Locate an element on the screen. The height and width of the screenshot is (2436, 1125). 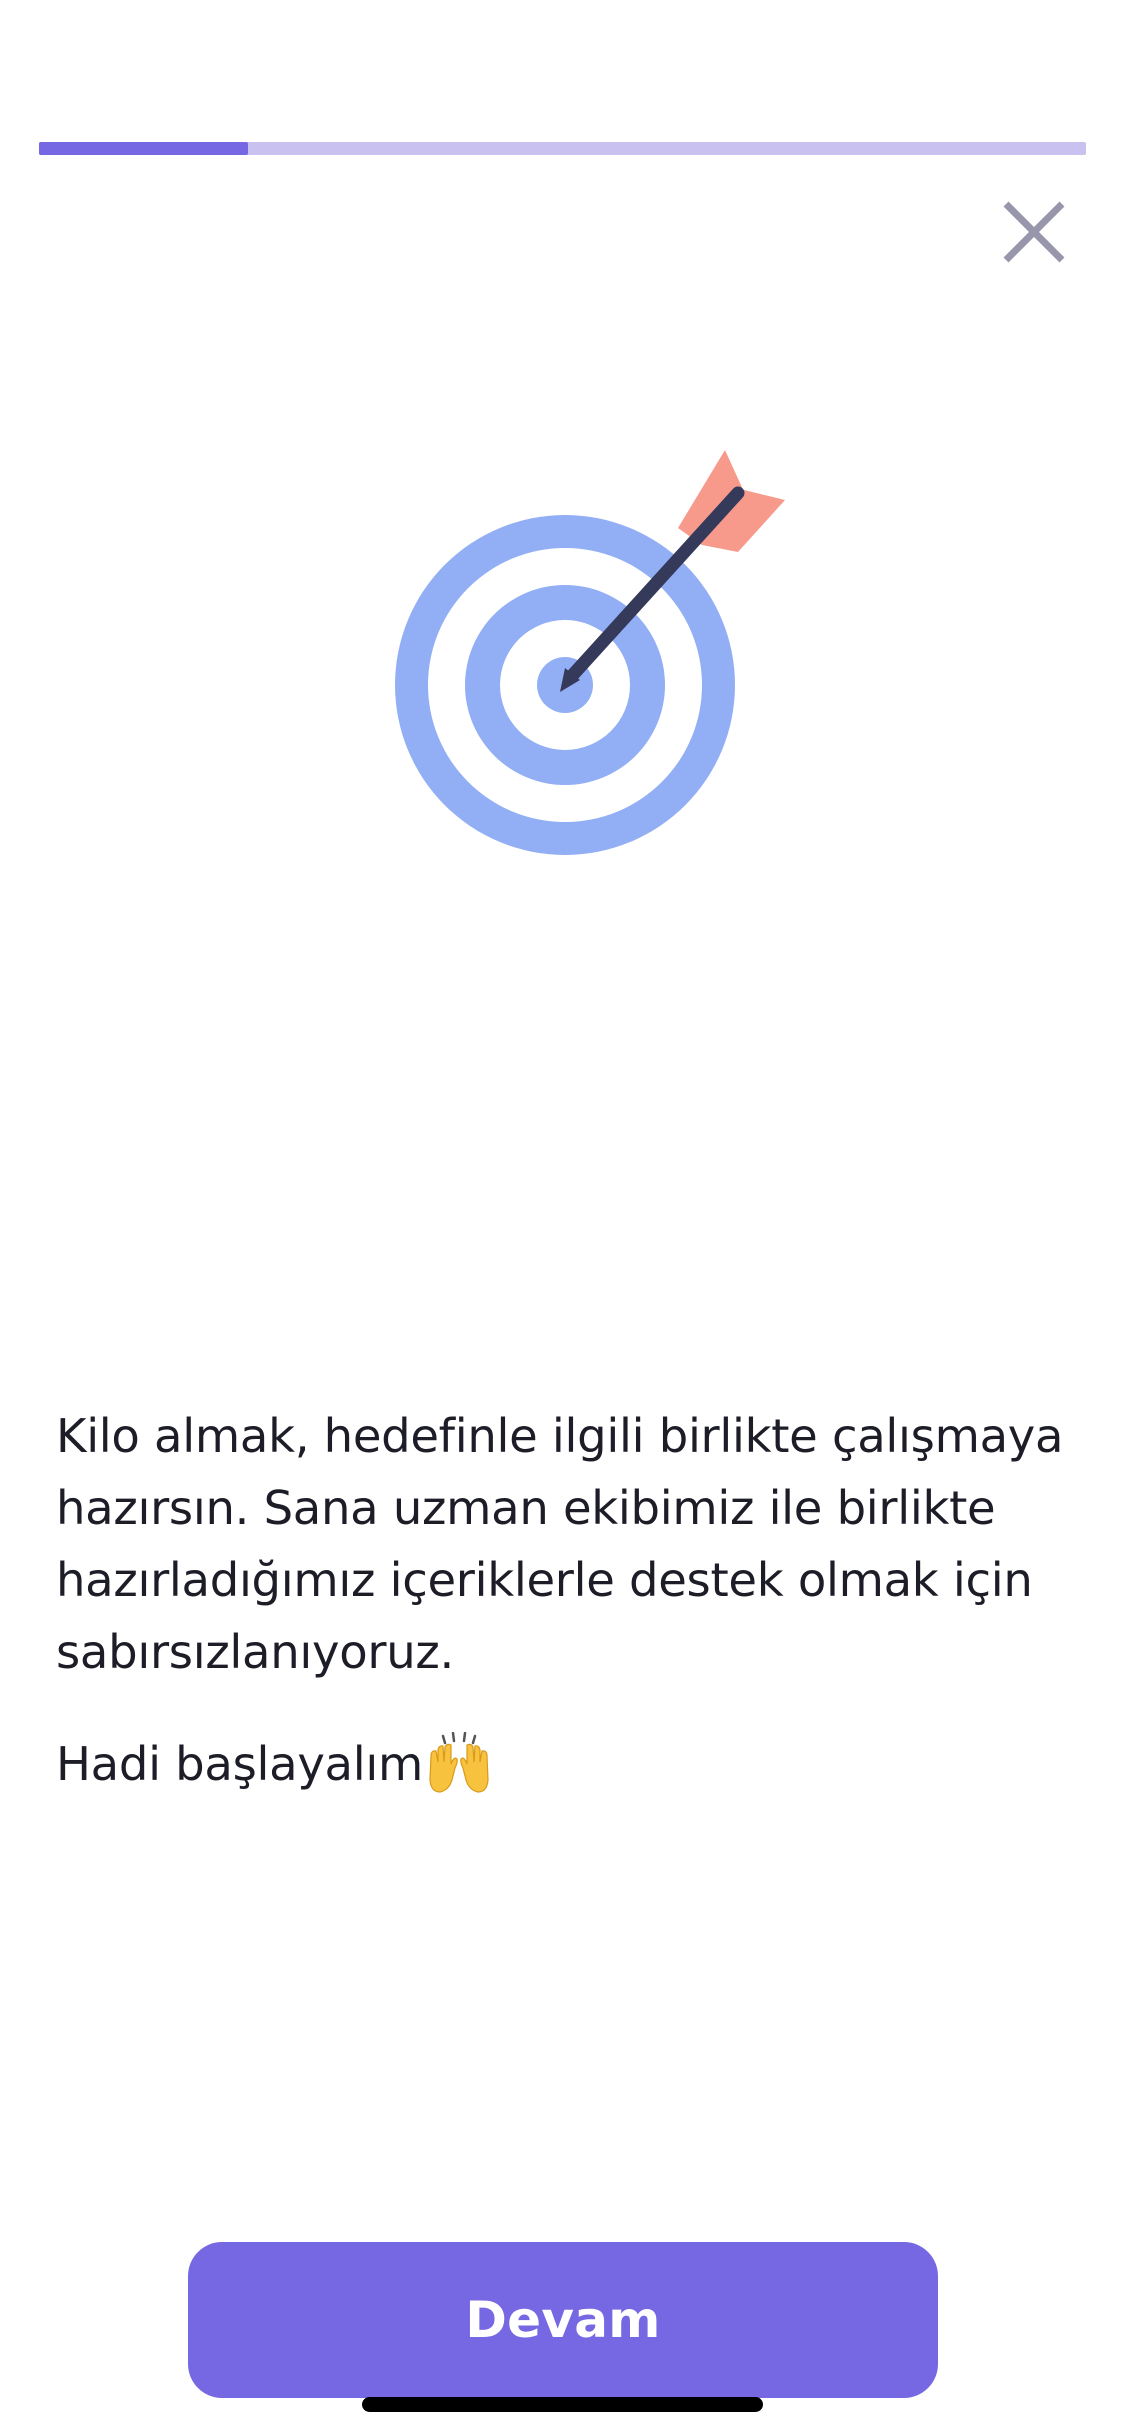
lets-start-text: Hadi başlayalım is located at coordinates (239, 1764).